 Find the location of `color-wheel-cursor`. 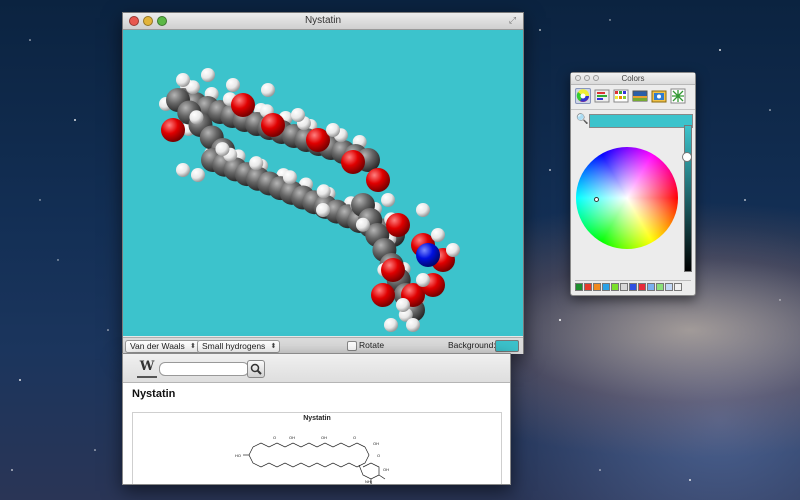

color-wheel-cursor is located at coordinates (596, 199).